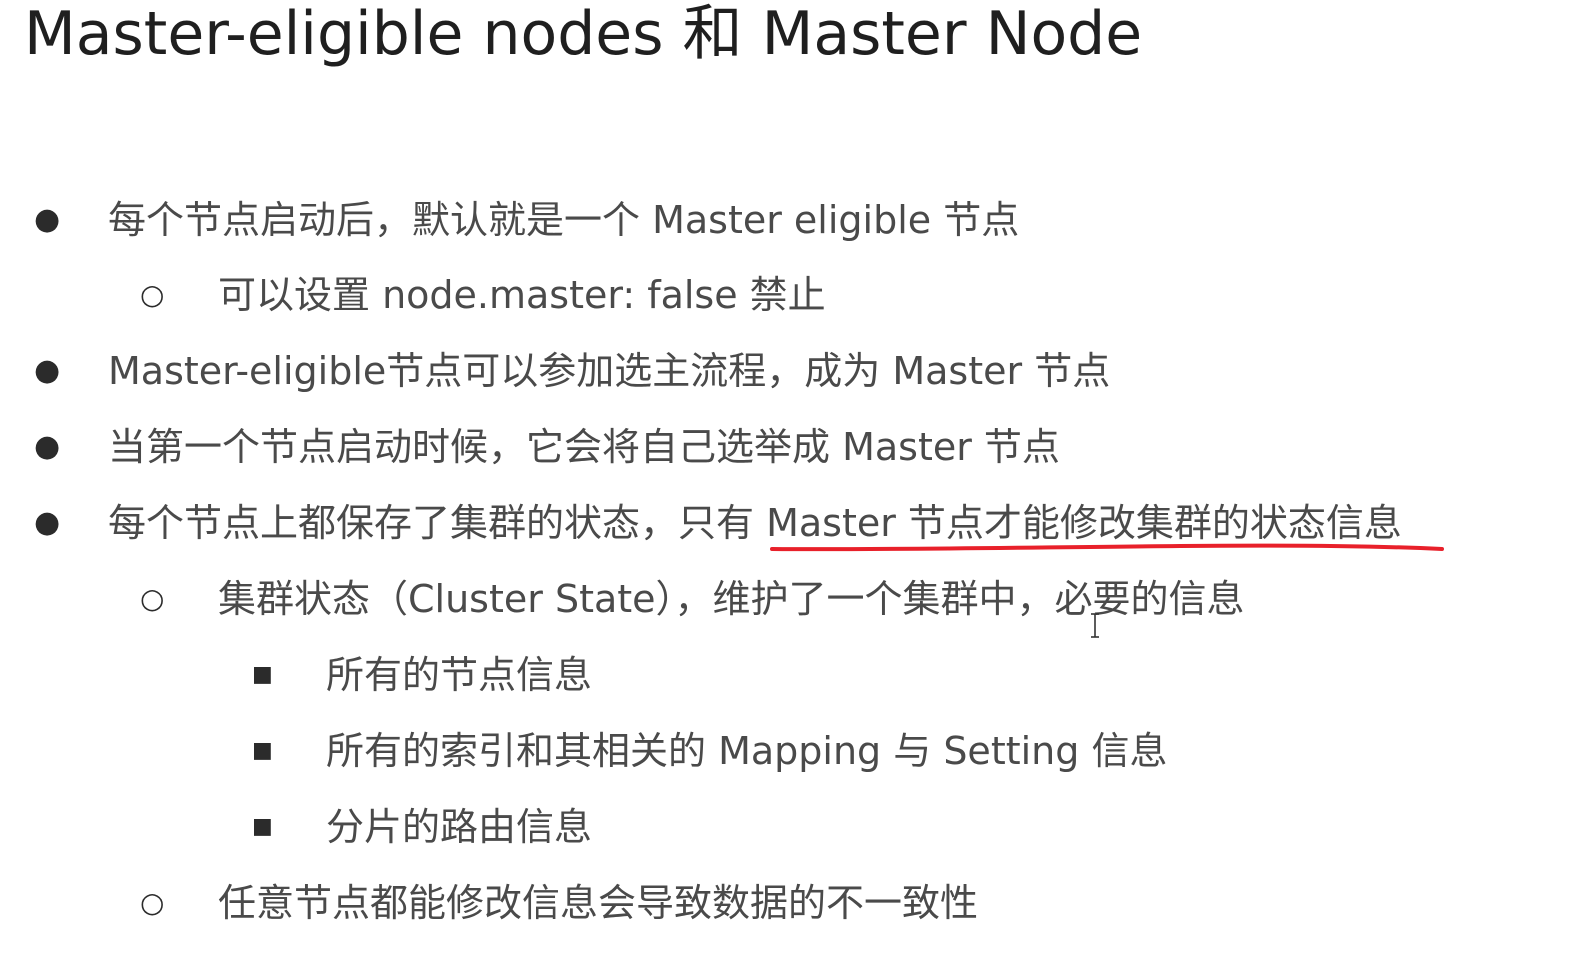 This screenshot has width=1578, height=956. I want to click on list-item: ● 每个节点上都保存了集群的状态，只有 Master 节点才能修改集群的状态信息, so click(789, 523).